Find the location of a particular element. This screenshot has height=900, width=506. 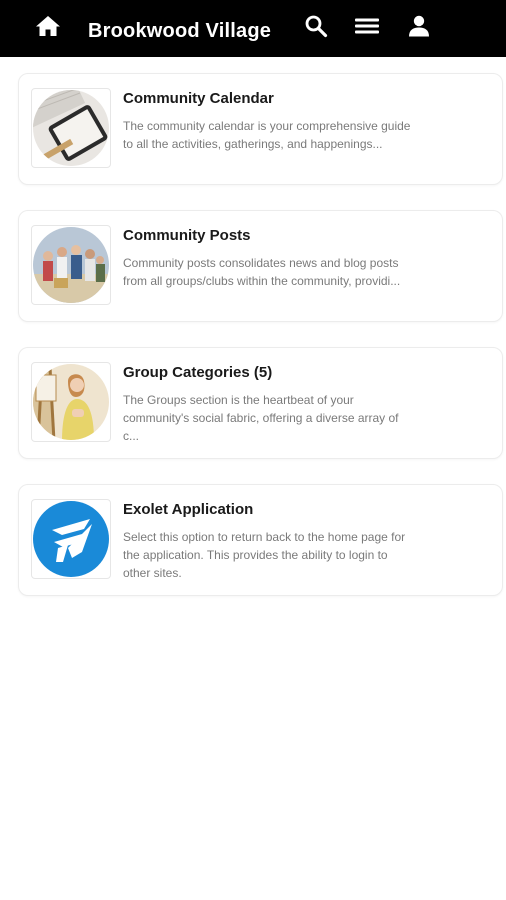

search-button is located at coordinates (316, 28).